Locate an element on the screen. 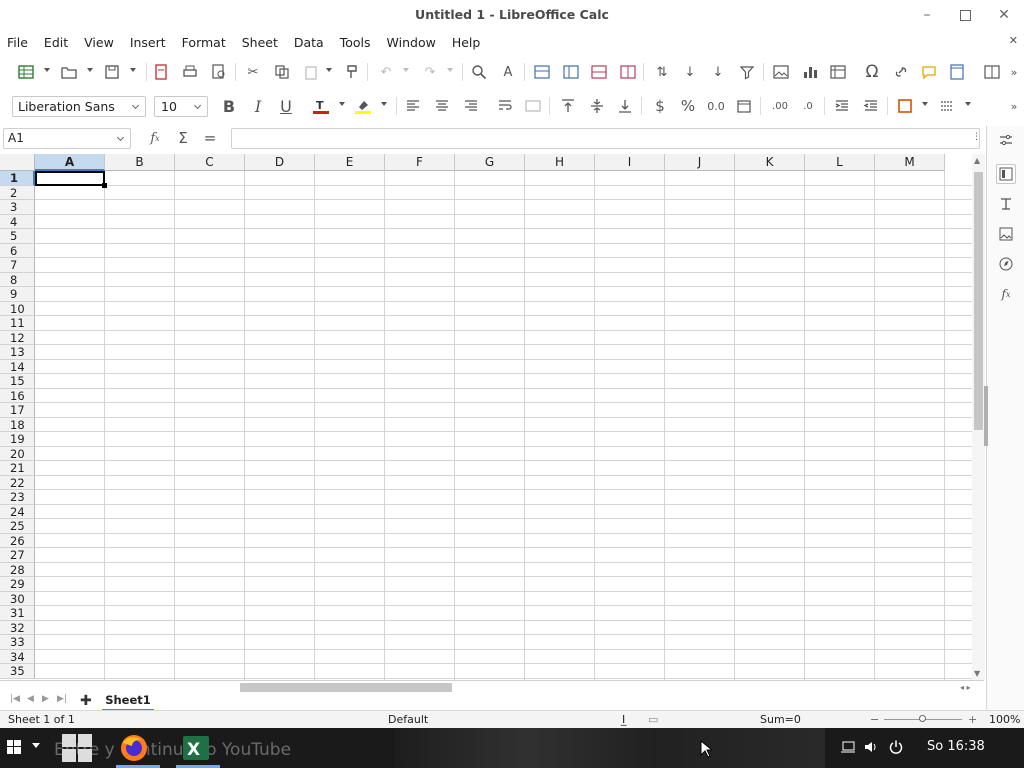  column-header-e: E is located at coordinates (350, 162).